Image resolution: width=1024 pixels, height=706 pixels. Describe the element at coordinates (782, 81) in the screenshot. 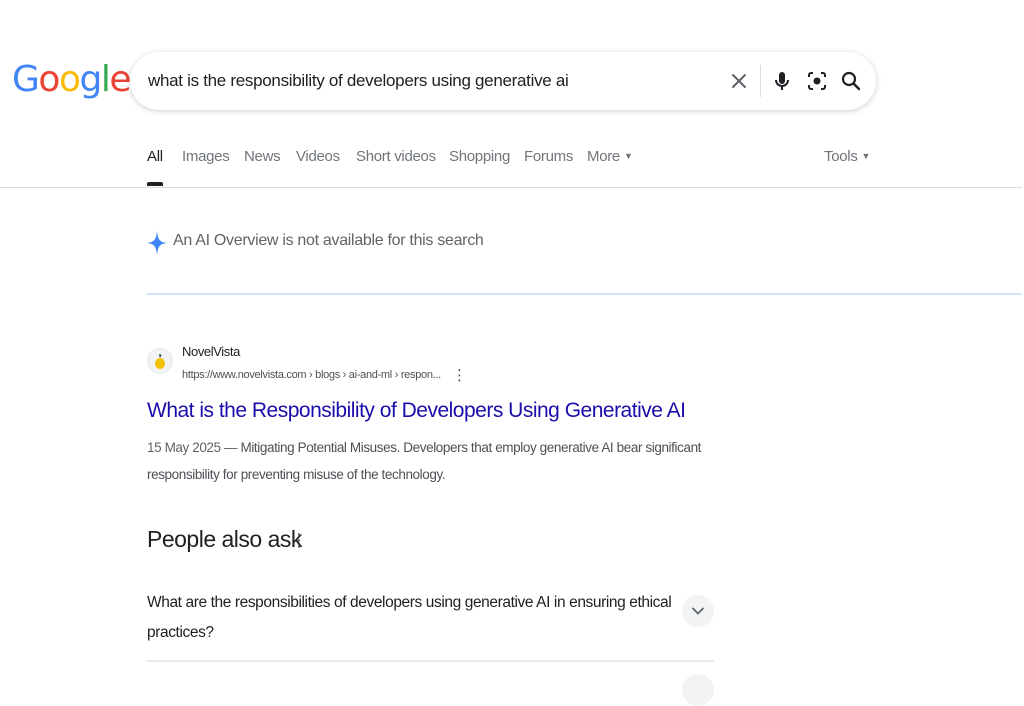

I see `microphone-icon` at that location.